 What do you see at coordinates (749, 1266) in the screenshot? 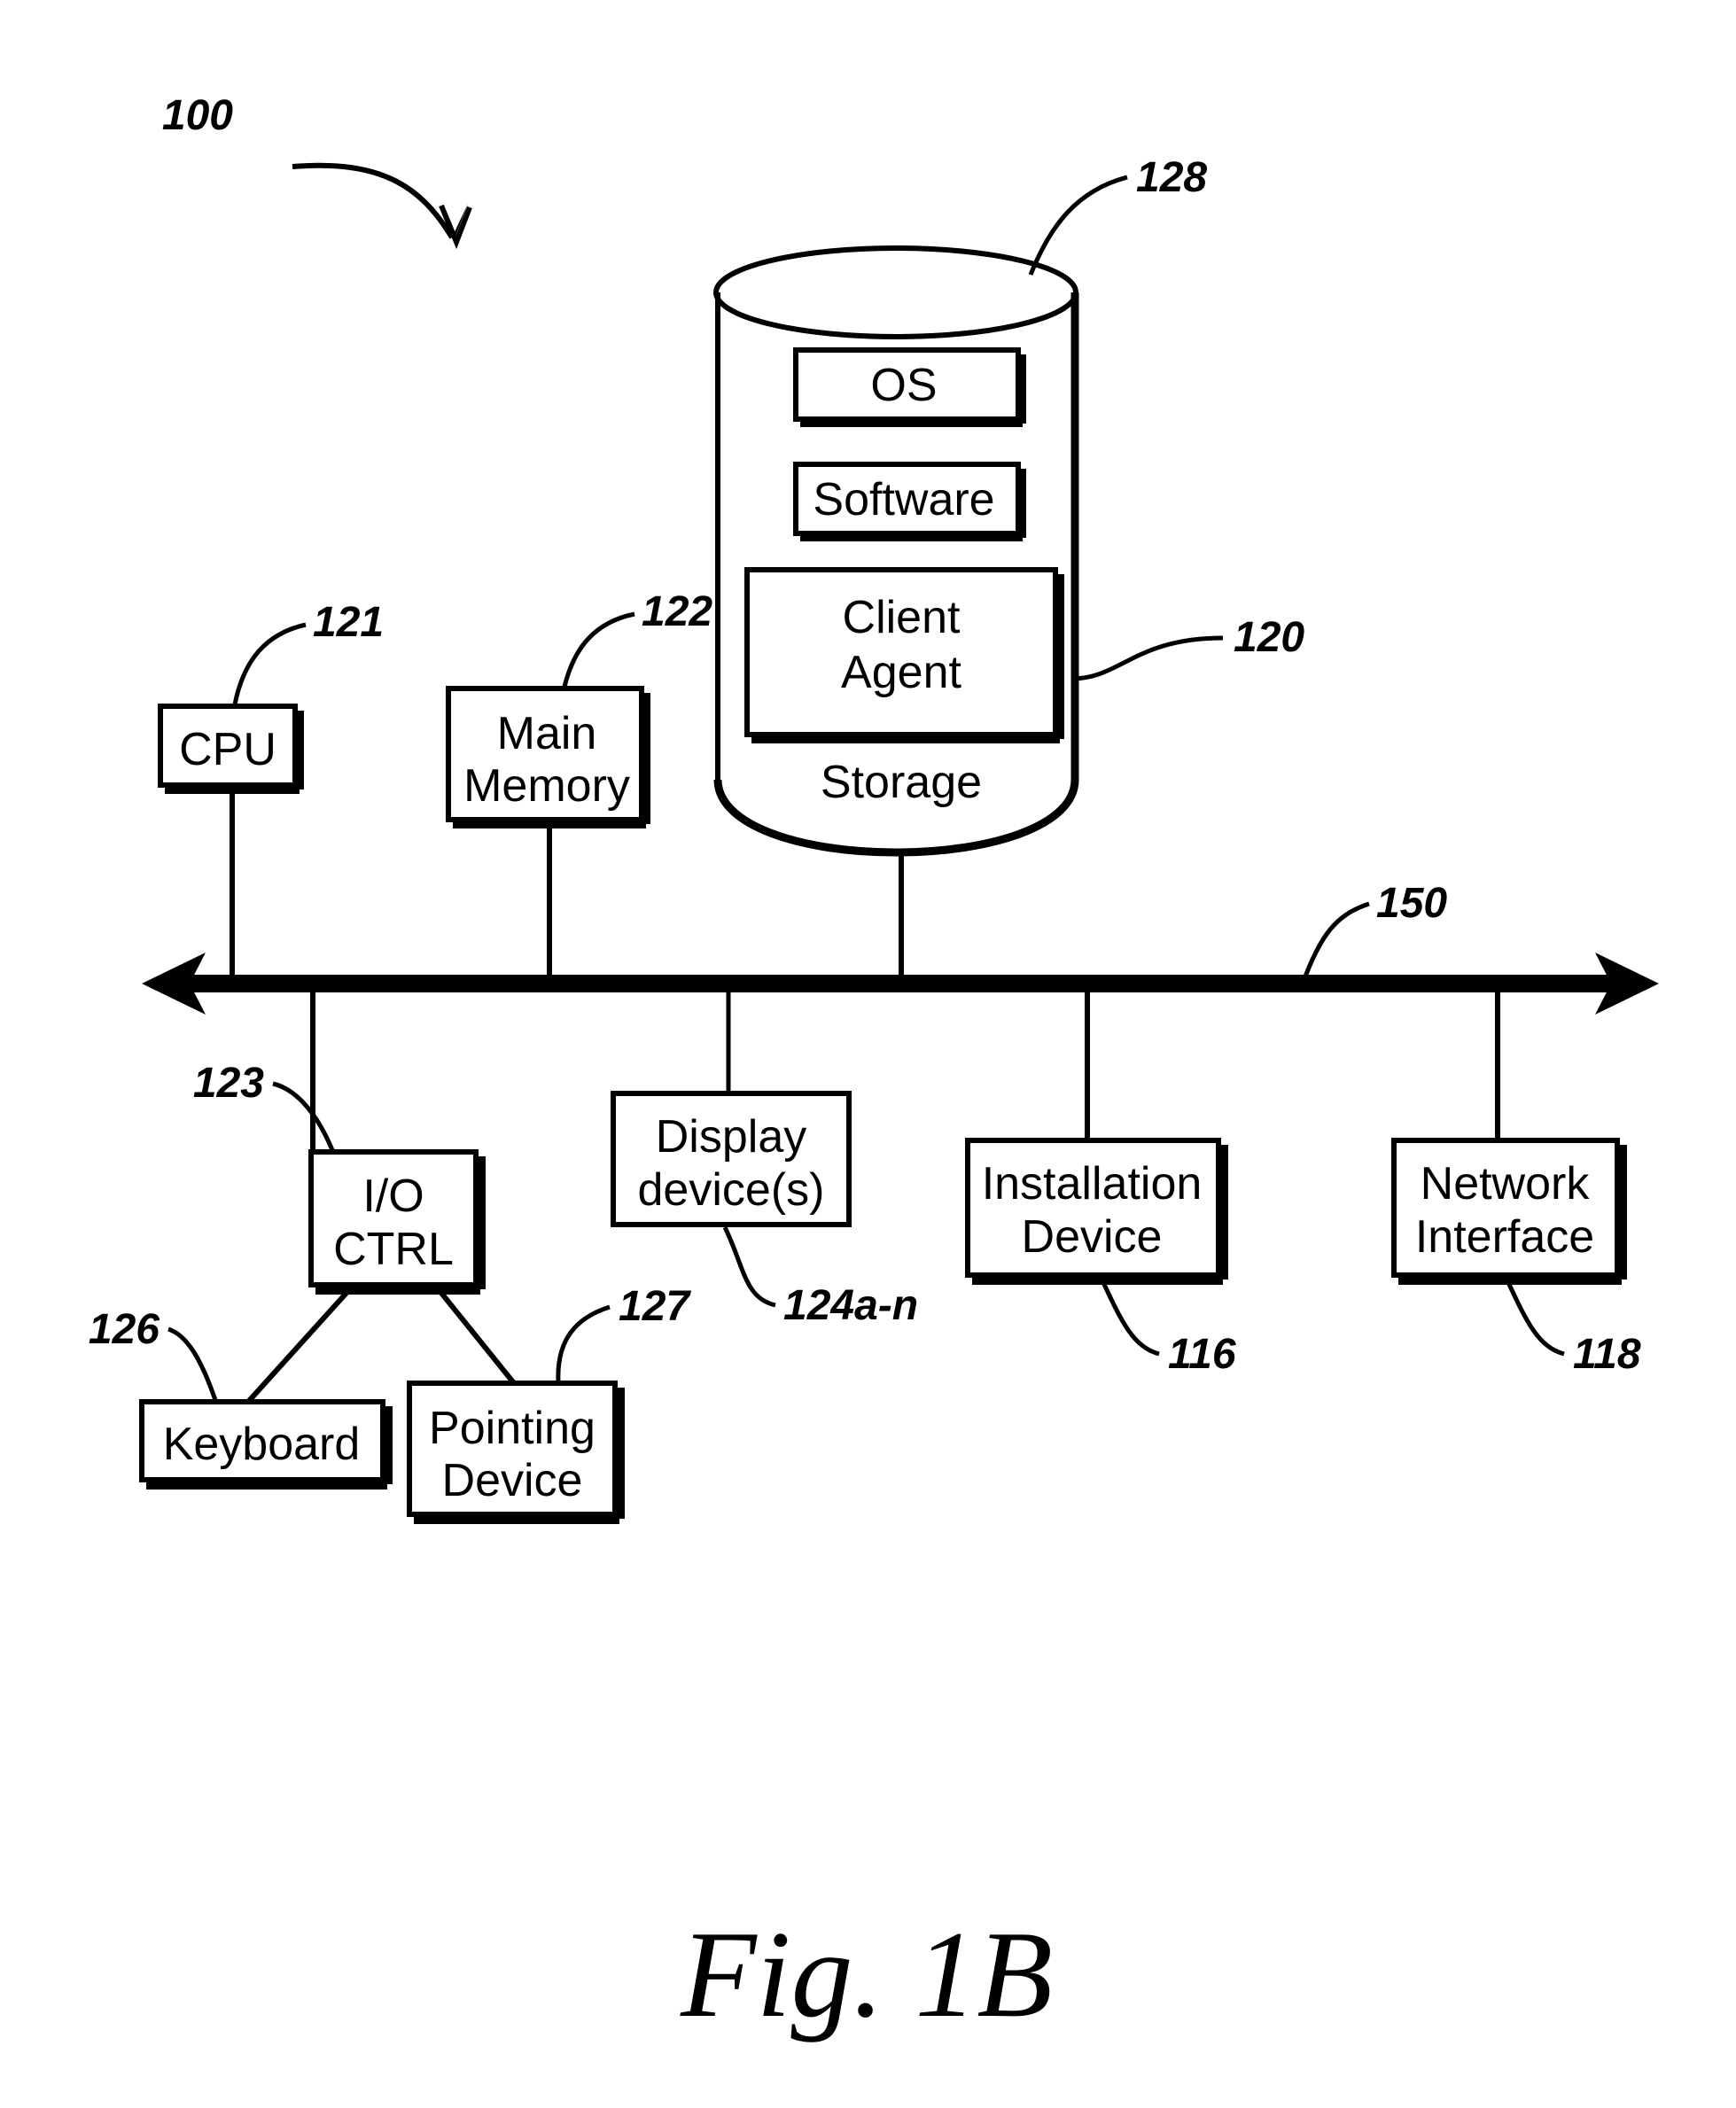
I see `ref-124-leader` at bounding box center [749, 1266].